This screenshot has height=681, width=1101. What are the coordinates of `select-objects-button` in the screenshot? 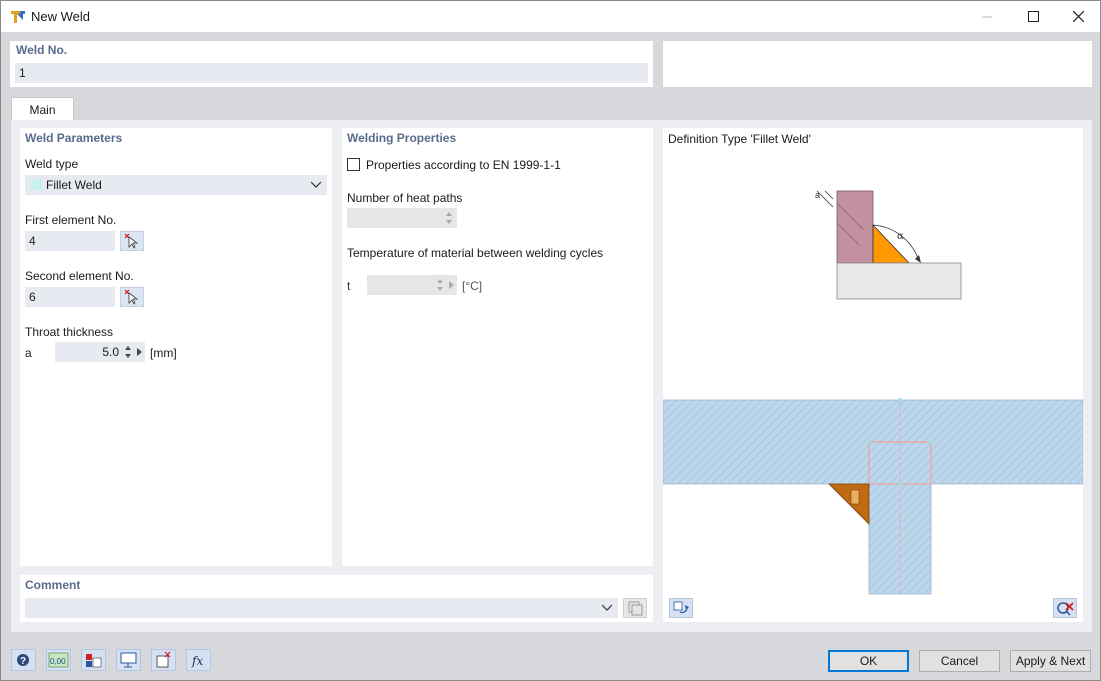 It's located at (163, 660).